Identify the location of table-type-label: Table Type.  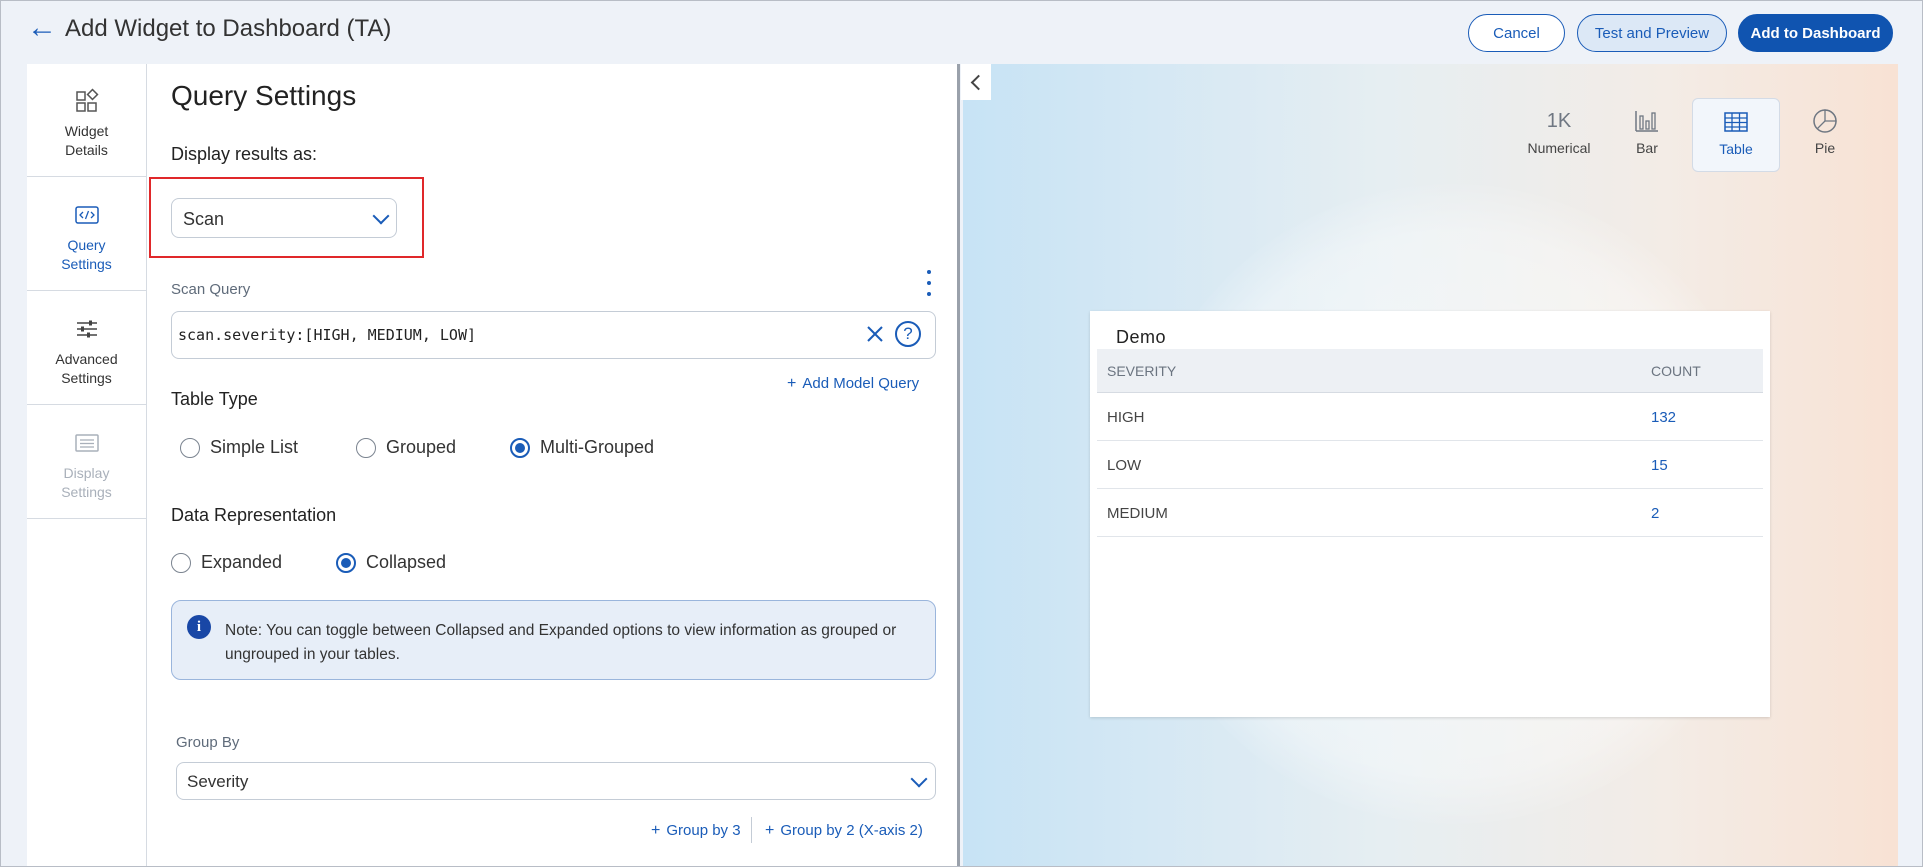
(214, 399).